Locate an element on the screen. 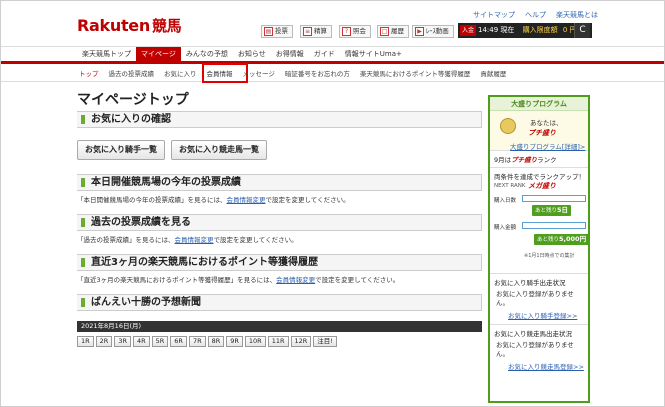 The height and width of the screenshot is (407, 665). history-button: □ 履歴 is located at coordinates (393, 31).